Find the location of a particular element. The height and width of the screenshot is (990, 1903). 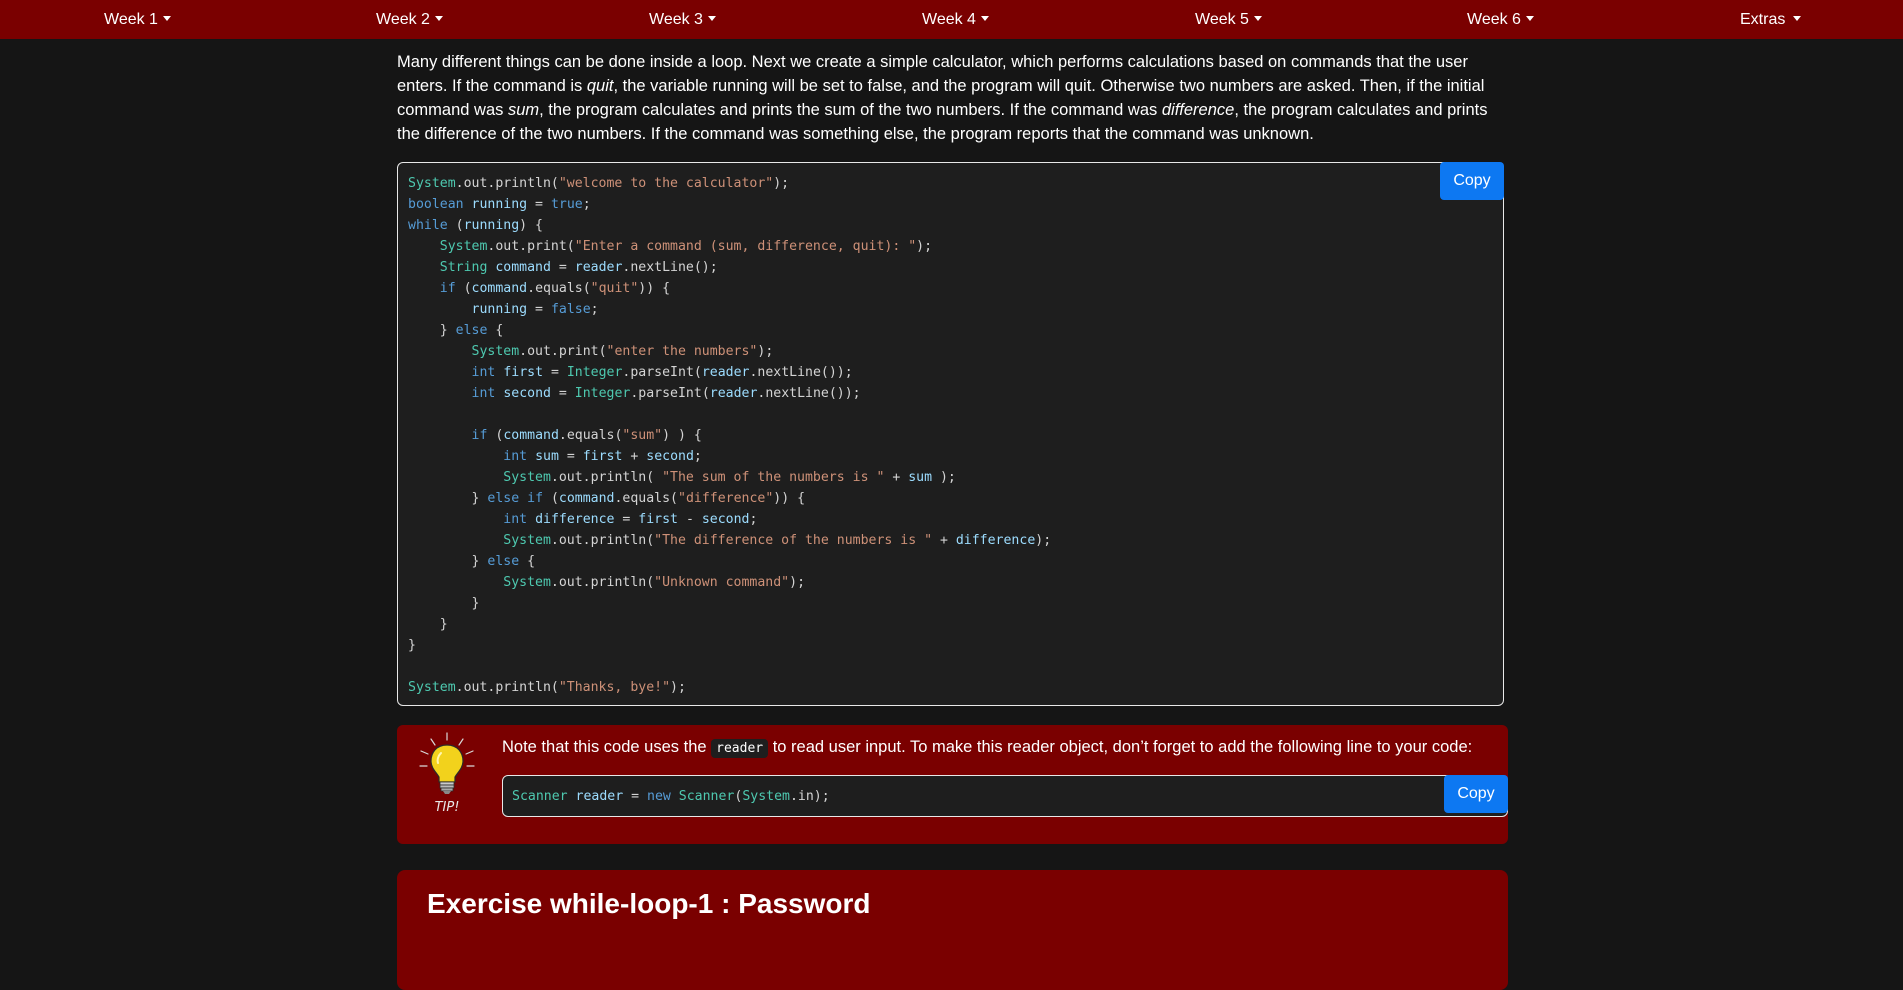

code-line: System.out.print("enter the numbers"); is located at coordinates (622, 351).